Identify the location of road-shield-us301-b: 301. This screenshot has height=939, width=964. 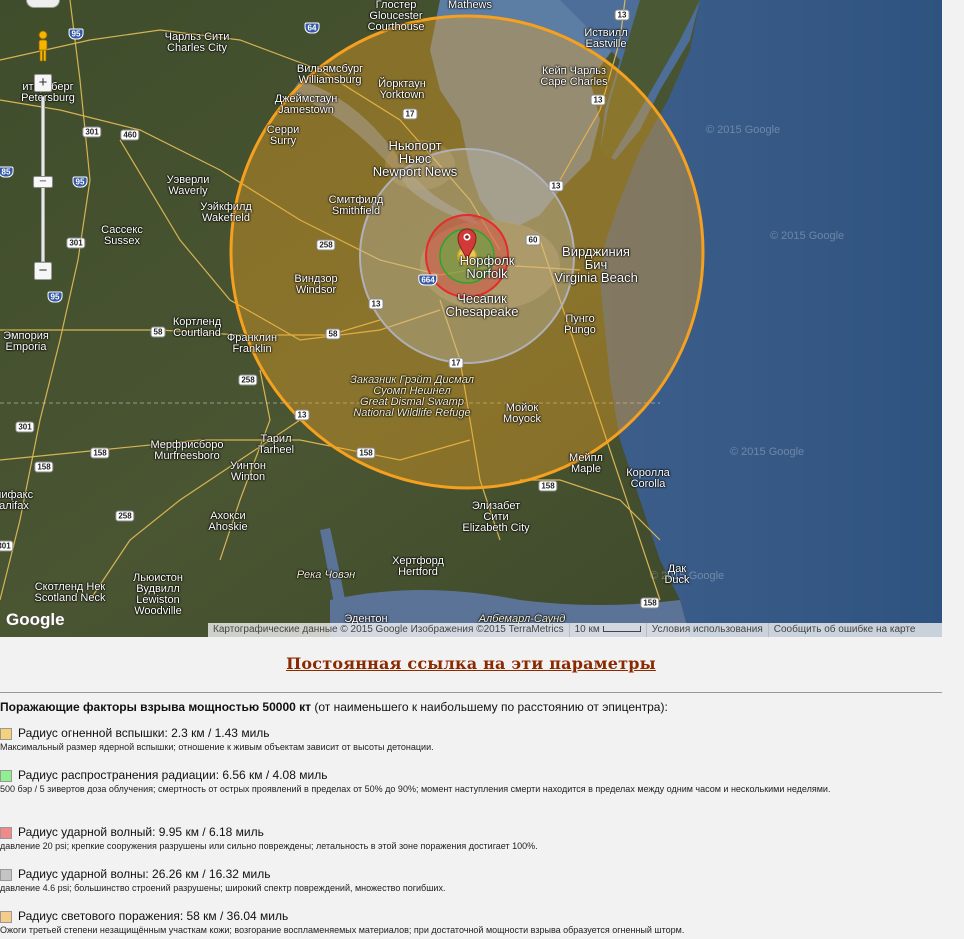
(76, 243).